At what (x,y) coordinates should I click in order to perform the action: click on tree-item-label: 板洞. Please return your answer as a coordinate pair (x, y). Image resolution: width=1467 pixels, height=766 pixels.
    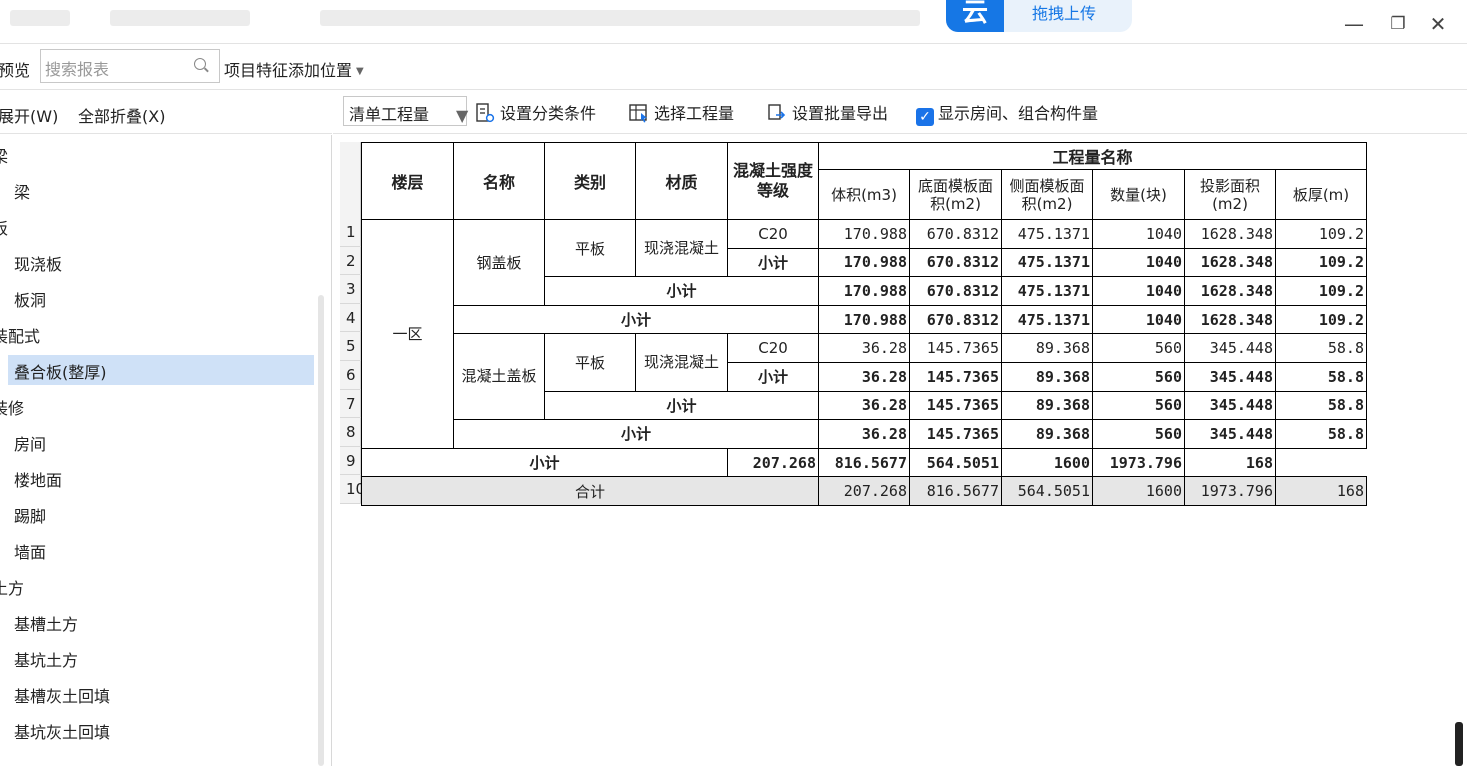
    Looking at the image, I should click on (30, 300).